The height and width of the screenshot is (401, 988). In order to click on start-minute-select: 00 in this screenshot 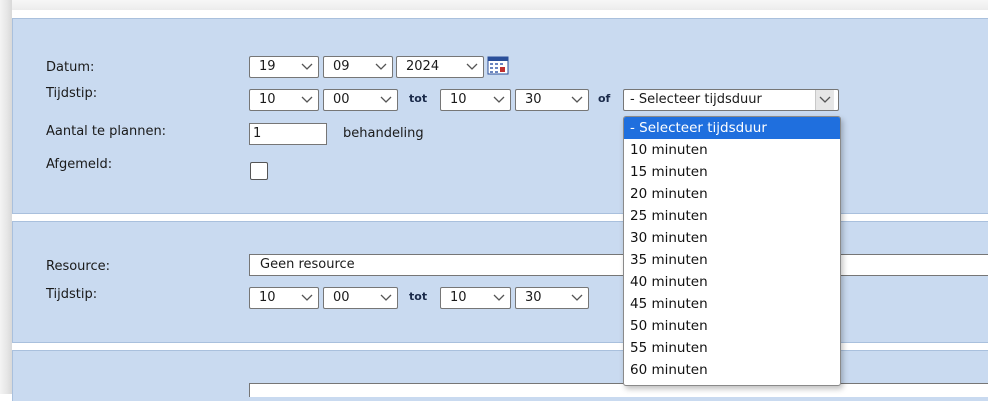, I will do `click(360, 100)`.